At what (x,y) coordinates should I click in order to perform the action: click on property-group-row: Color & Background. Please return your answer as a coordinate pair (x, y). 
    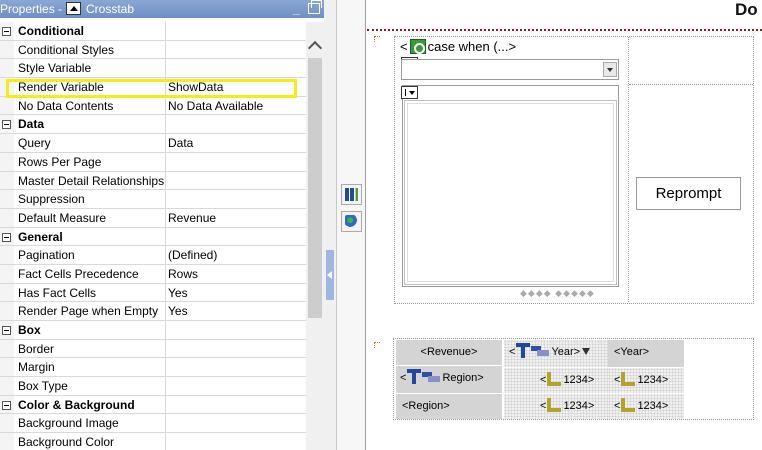
    Looking at the image, I should click on (153, 405).